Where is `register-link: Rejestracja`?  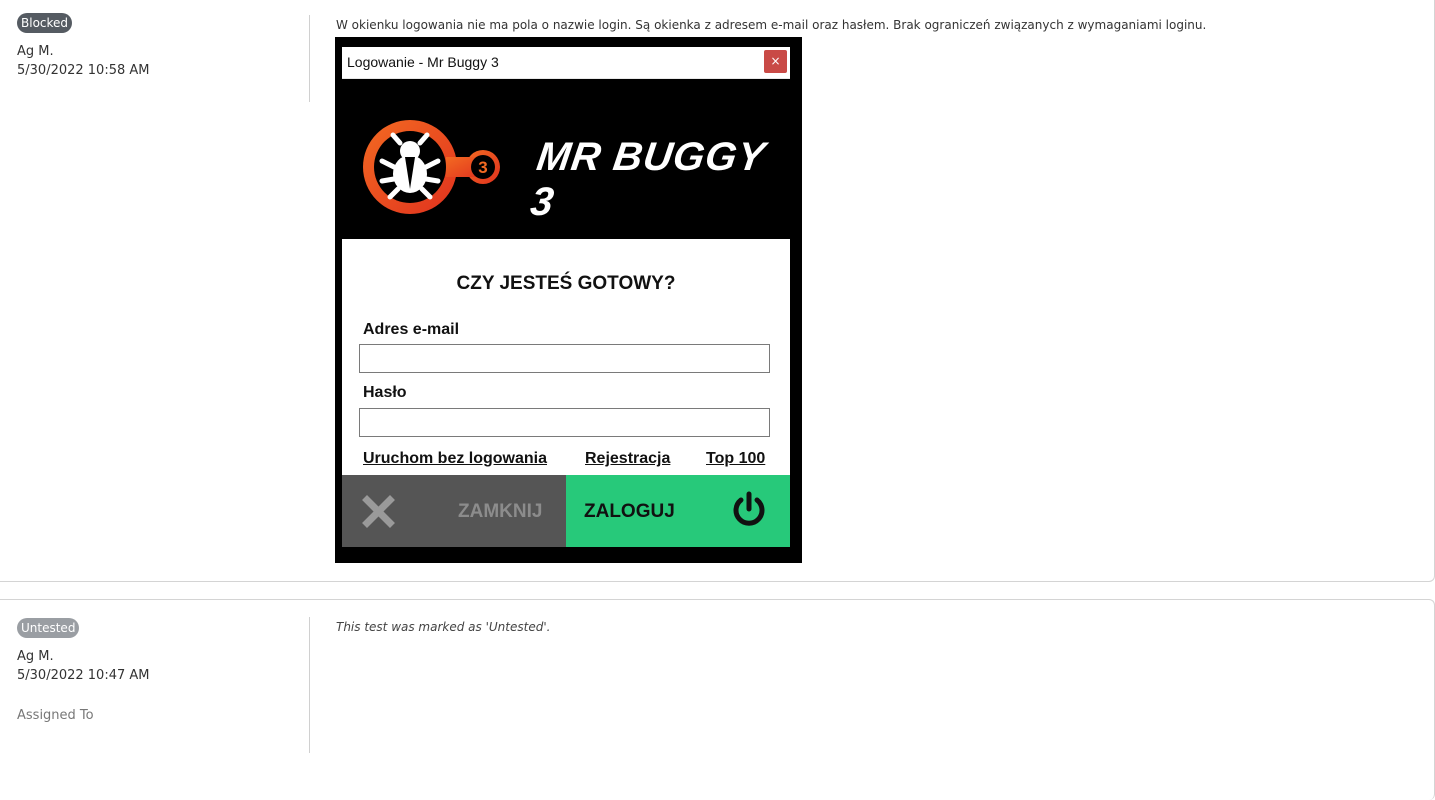 register-link: Rejestracja is located at coordinates (627, 459).